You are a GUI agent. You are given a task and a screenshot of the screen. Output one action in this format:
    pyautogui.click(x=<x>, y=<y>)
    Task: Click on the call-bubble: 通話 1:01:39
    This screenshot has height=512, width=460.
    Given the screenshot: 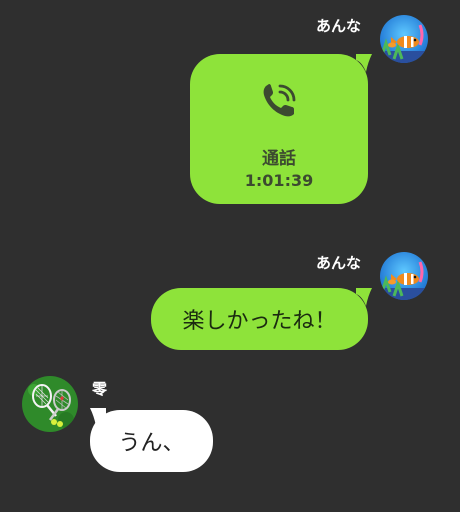 What is the action you would take?
    pyautogui.click(x=279, y=129)
    